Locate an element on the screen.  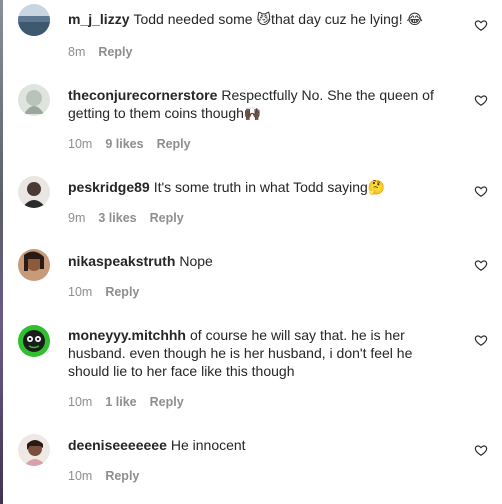
comment-text-block: nikaspeakstruth Nope is located at coordinates (260, 261).